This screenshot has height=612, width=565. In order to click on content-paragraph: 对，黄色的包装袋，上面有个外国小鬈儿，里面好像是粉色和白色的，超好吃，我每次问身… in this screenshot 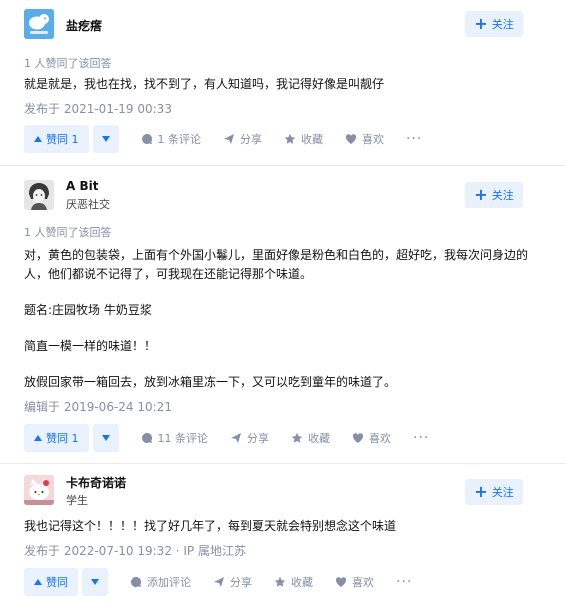, I will do `click(276, 264)`.